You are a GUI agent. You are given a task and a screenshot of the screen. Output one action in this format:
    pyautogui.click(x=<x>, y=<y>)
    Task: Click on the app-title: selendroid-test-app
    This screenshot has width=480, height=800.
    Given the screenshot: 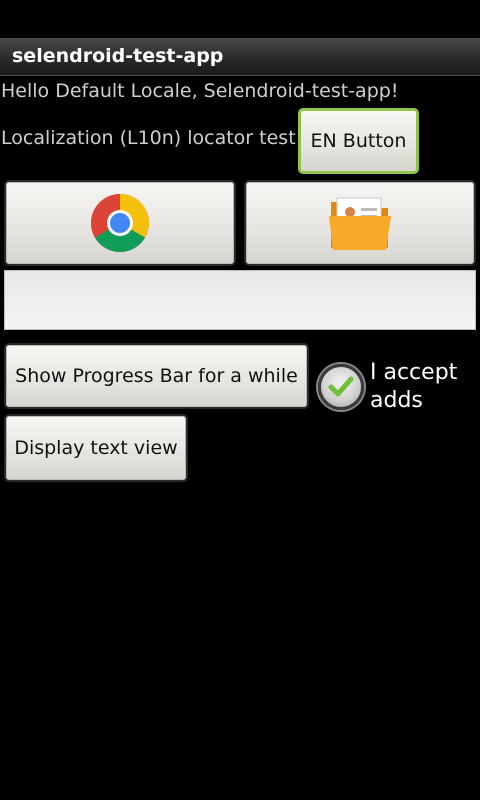 What is the action you would take?
    pyautogui.click(x=118, y=56)
    